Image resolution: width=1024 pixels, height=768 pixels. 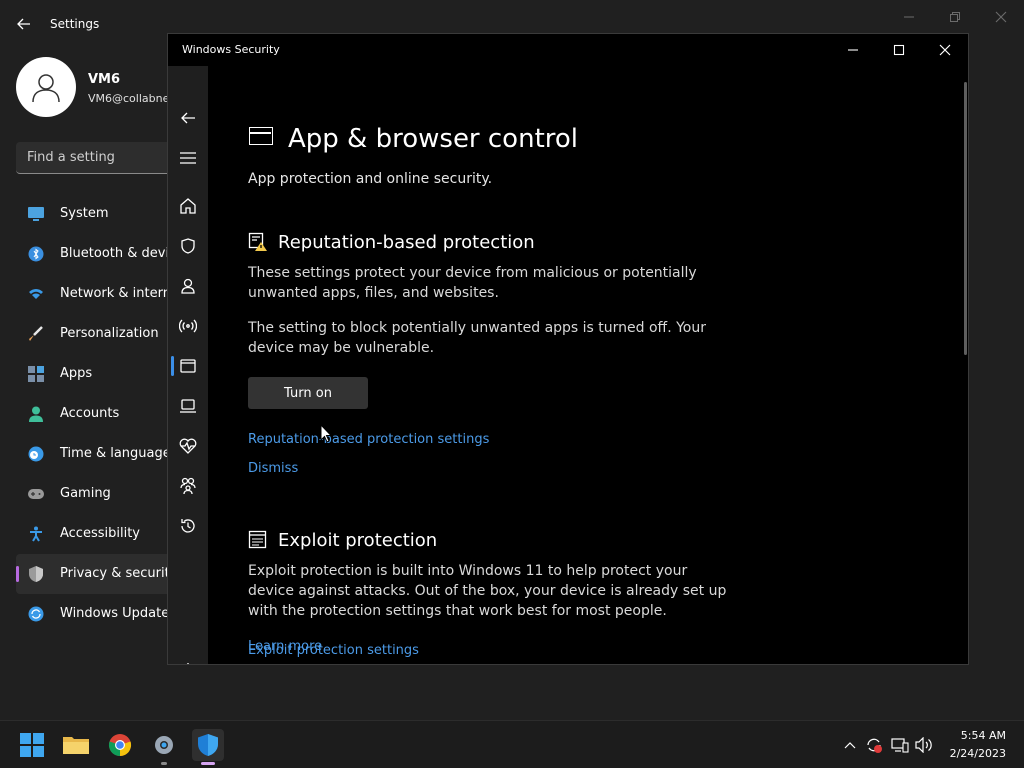 I want to click on nav-item-privacy-security: Privacy & security, so click(x=97, y=574).